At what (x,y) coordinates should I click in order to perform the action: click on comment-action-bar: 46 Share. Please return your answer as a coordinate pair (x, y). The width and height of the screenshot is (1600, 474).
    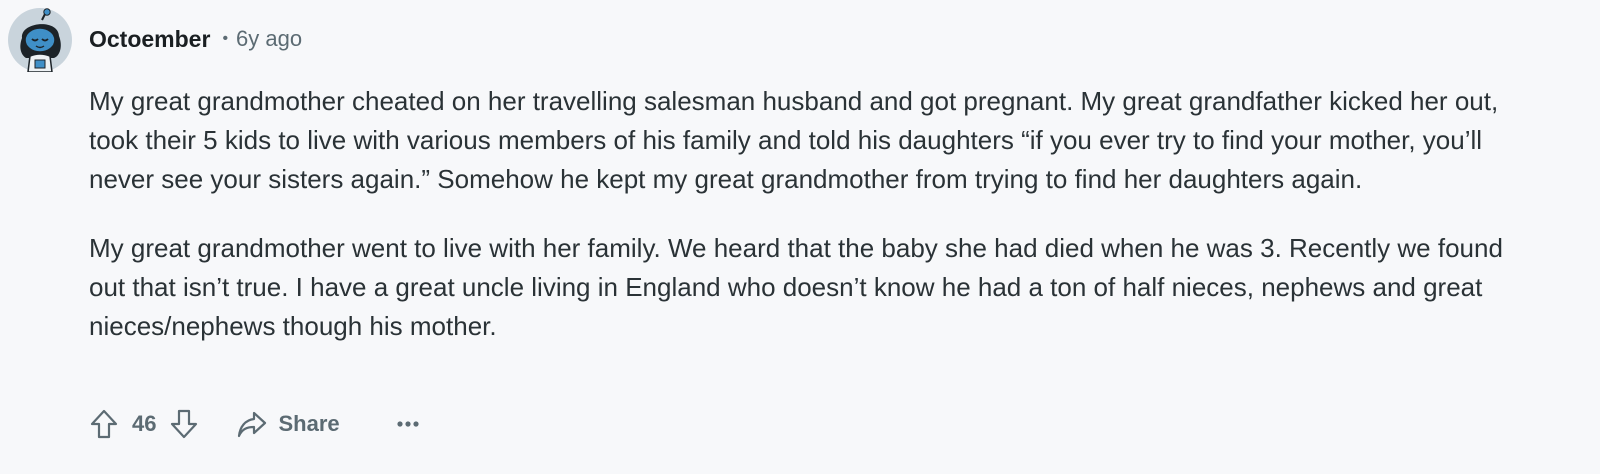
    Looking at the image, I should click on (255, 424).